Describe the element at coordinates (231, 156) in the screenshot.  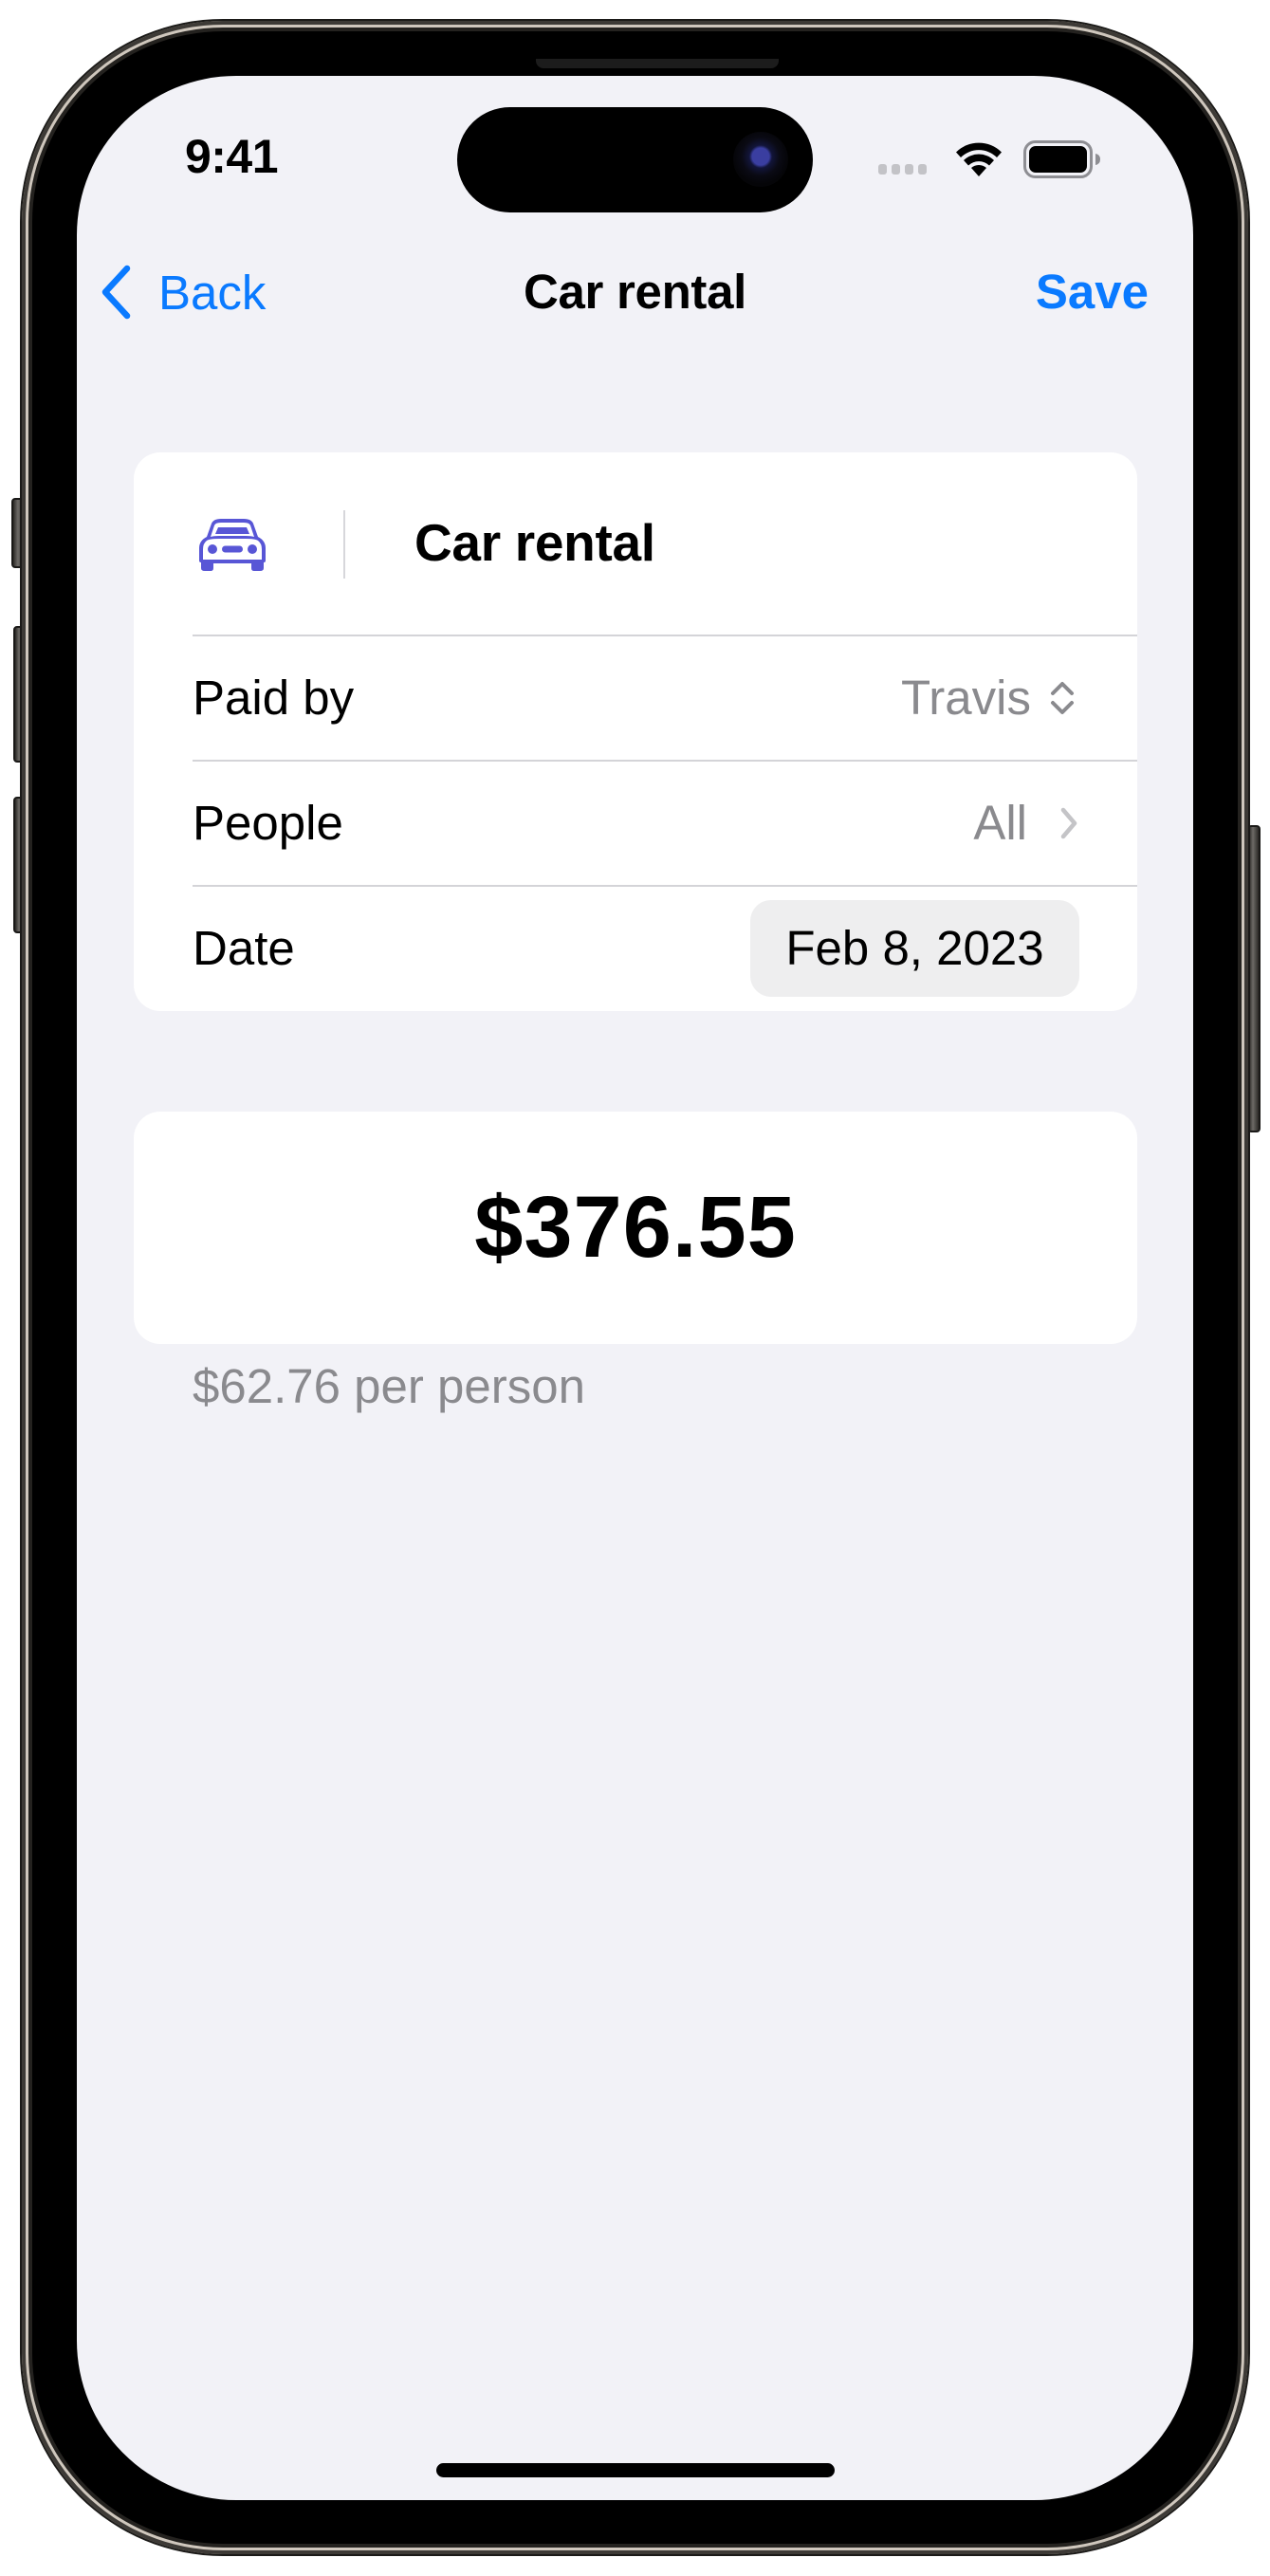
I see `status-time-text: 9:41` at that location.